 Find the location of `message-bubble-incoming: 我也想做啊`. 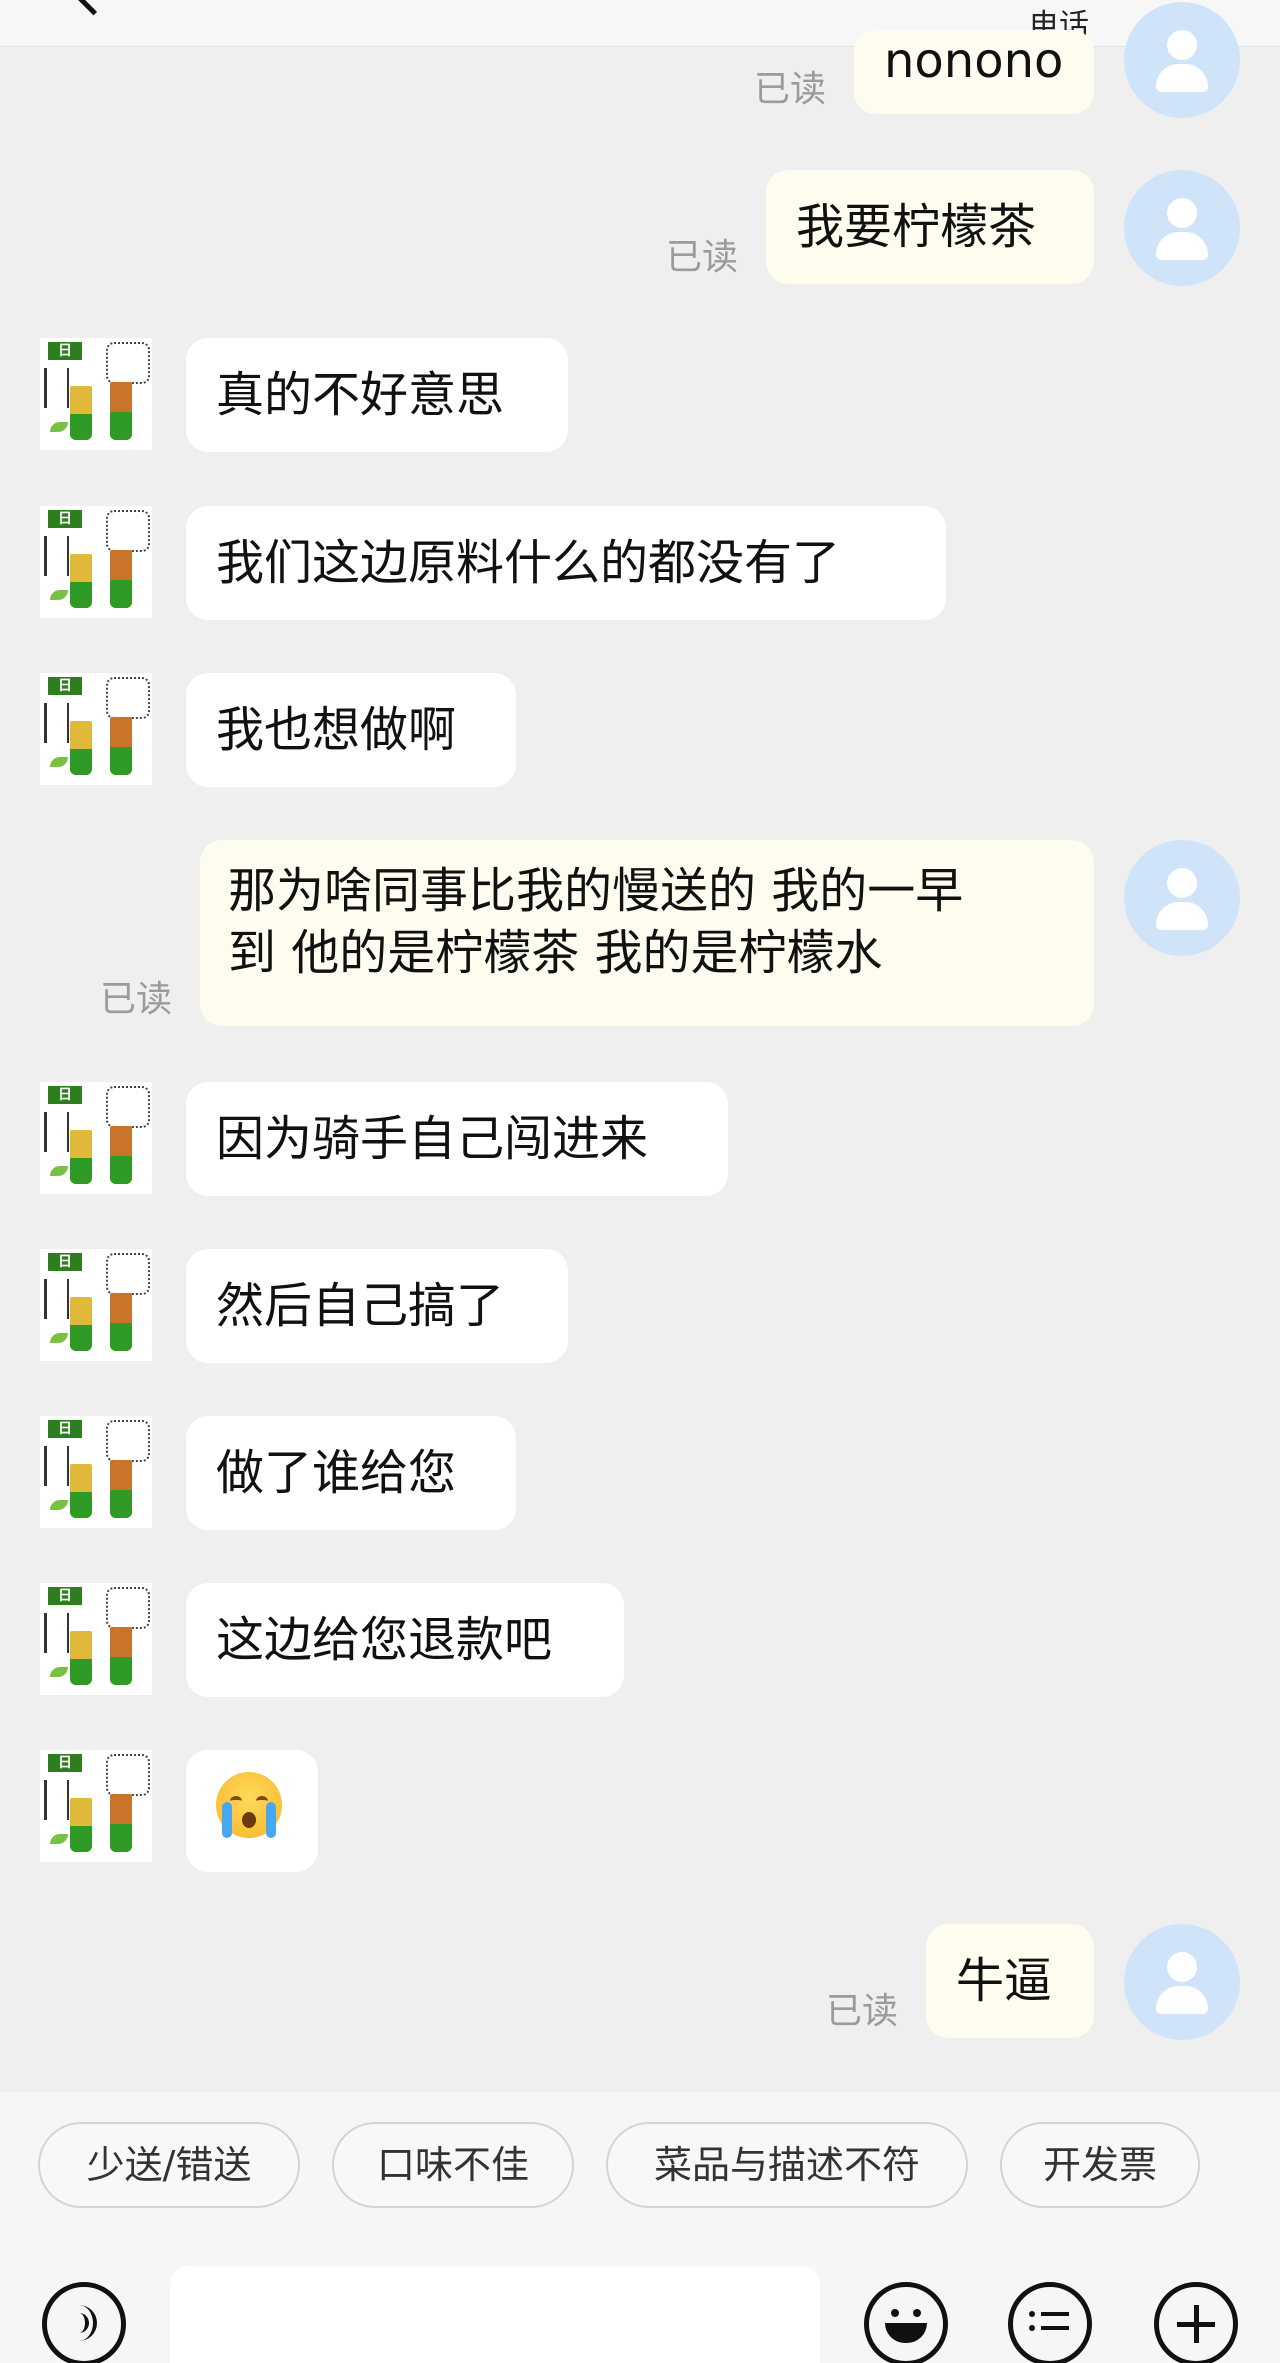

message-bubble-incoming: 我也想做啊 is located at coordinates (351, 730).